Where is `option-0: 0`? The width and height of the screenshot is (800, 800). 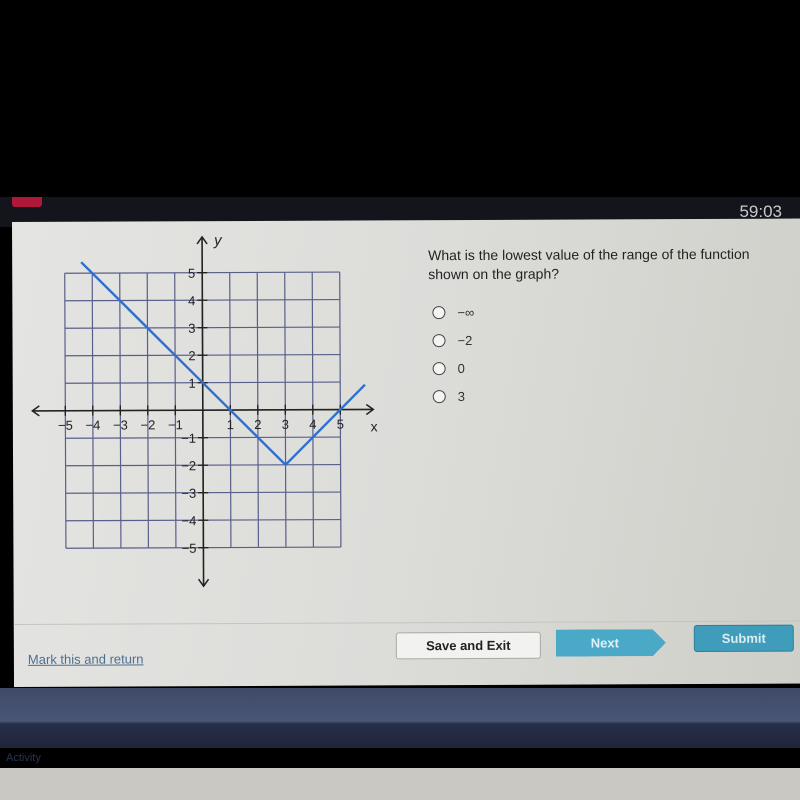
option-0: 0 is located at coordinates (453, 368).